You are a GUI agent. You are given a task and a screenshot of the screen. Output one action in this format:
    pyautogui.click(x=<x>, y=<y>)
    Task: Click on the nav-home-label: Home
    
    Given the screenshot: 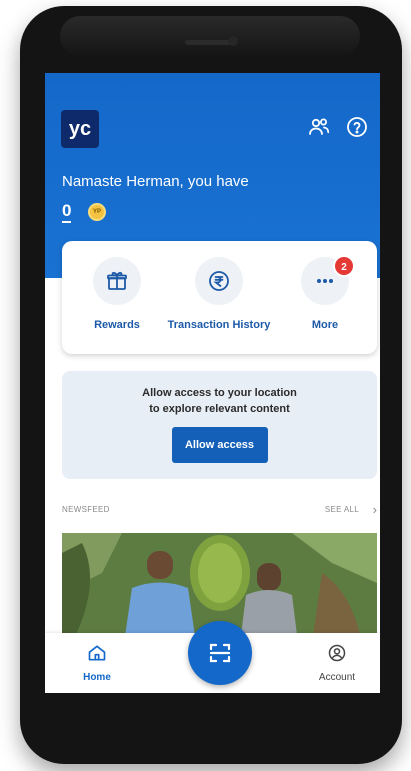 What is the action you would take?
    pyautogui.click(x=97, y=677)
    